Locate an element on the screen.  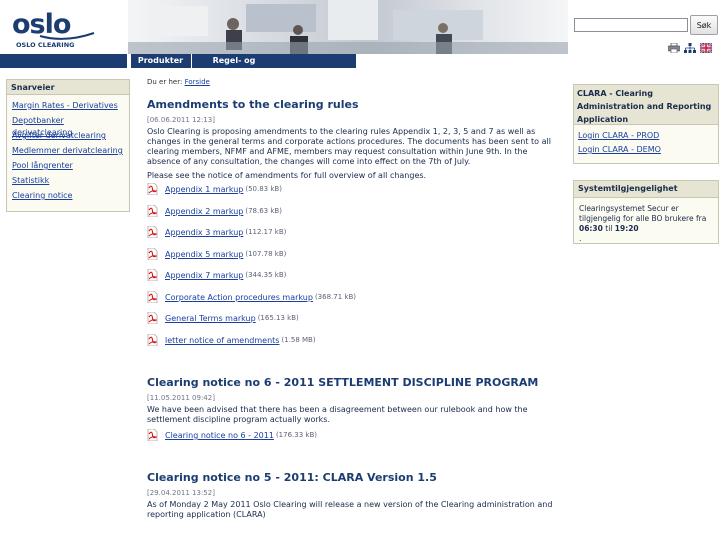
shortcut-margin-rates: Margin Rates - Derivatives is located at coordinates (65, 105).